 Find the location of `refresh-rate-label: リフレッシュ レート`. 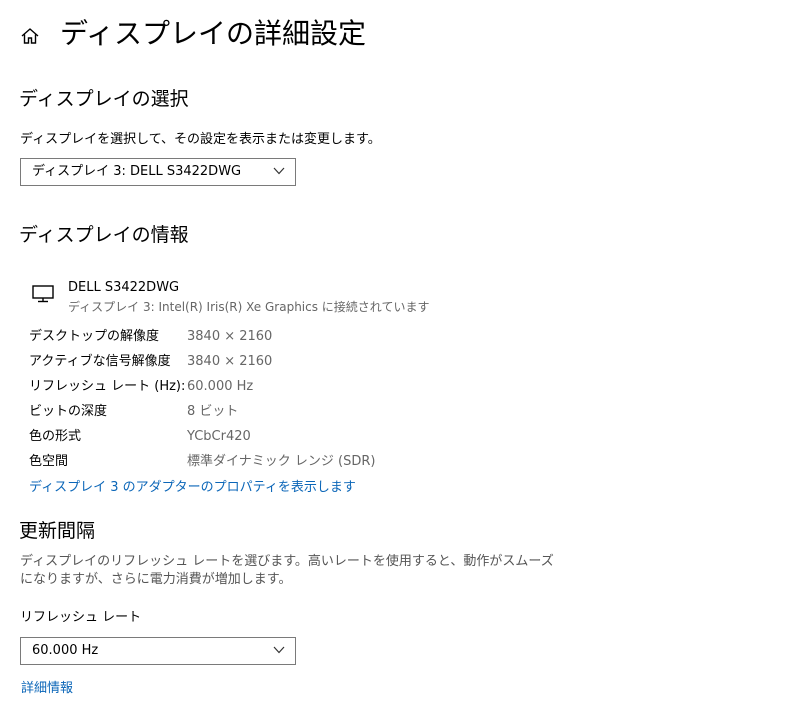

refresh-rate-label: リフレッシュ レート is located at coordinates (81, 617).